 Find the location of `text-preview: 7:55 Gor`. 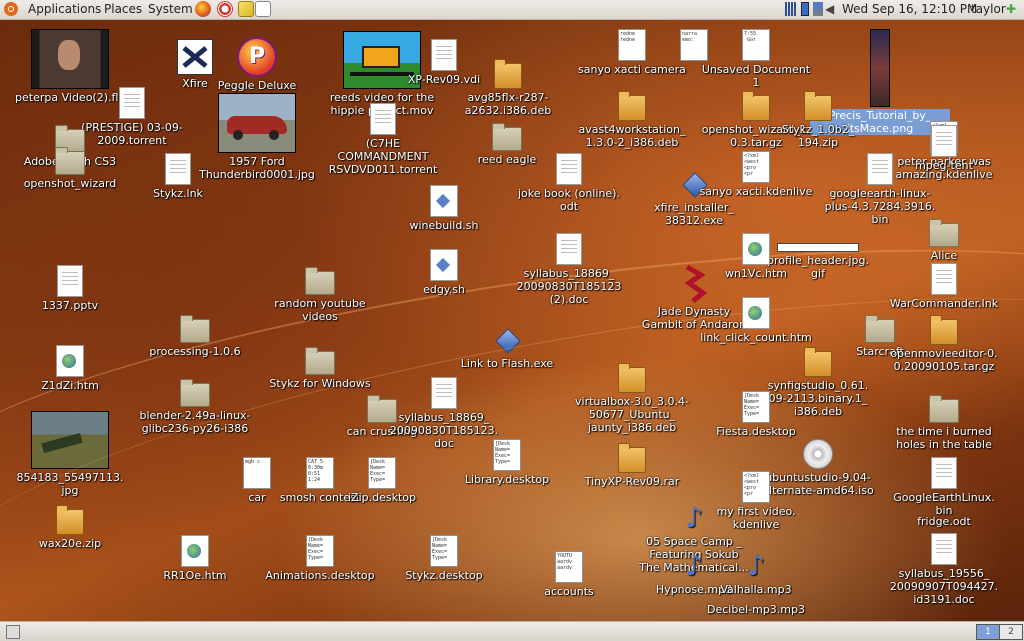

text-preview: 7:55 Gor is located at coordinates (750, 37).